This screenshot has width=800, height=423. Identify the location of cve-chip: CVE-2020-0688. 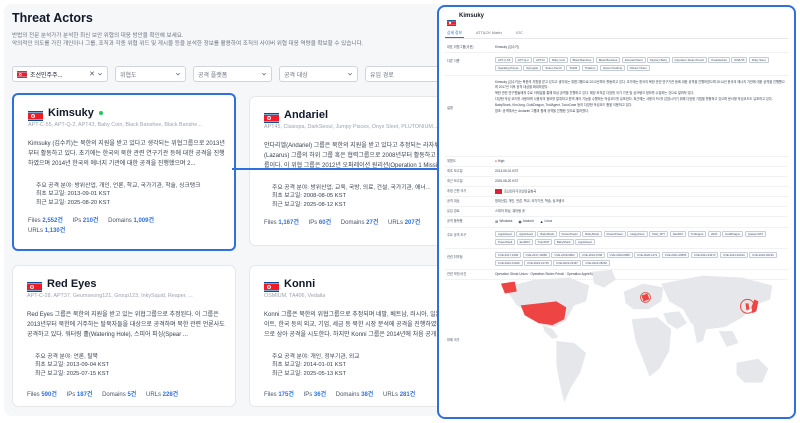
(619, 255).